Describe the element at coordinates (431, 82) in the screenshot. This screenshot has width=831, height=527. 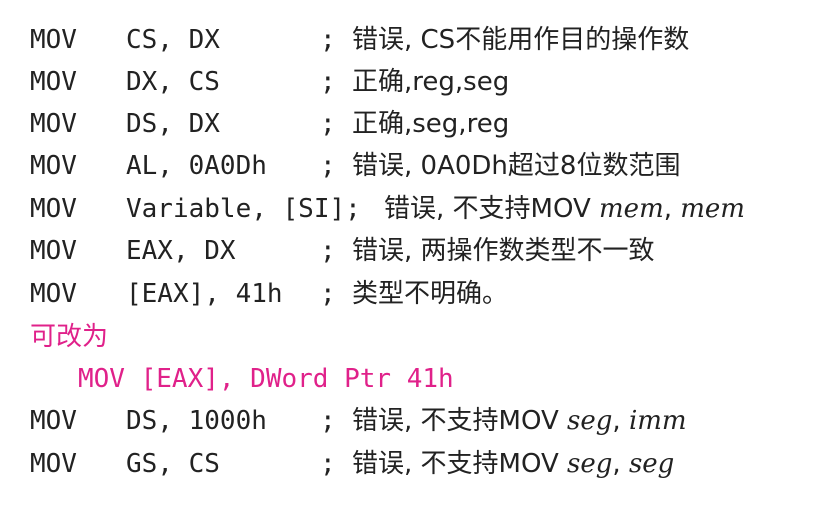
I see `comment: 正确,reg,seg` at that location.